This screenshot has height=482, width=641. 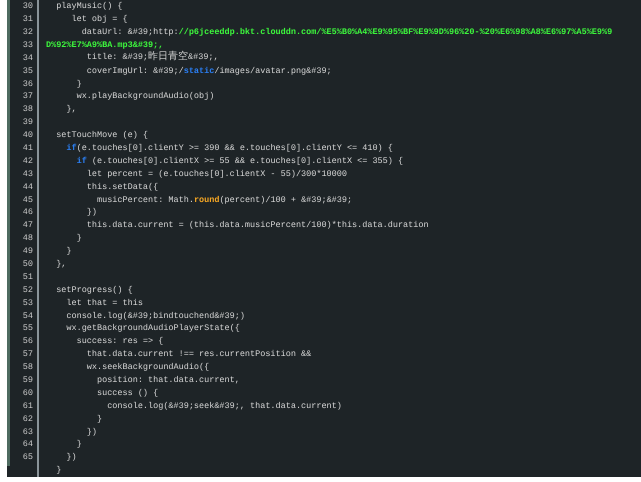 I want to click on line-number: 38, so click(x=27, y=109).